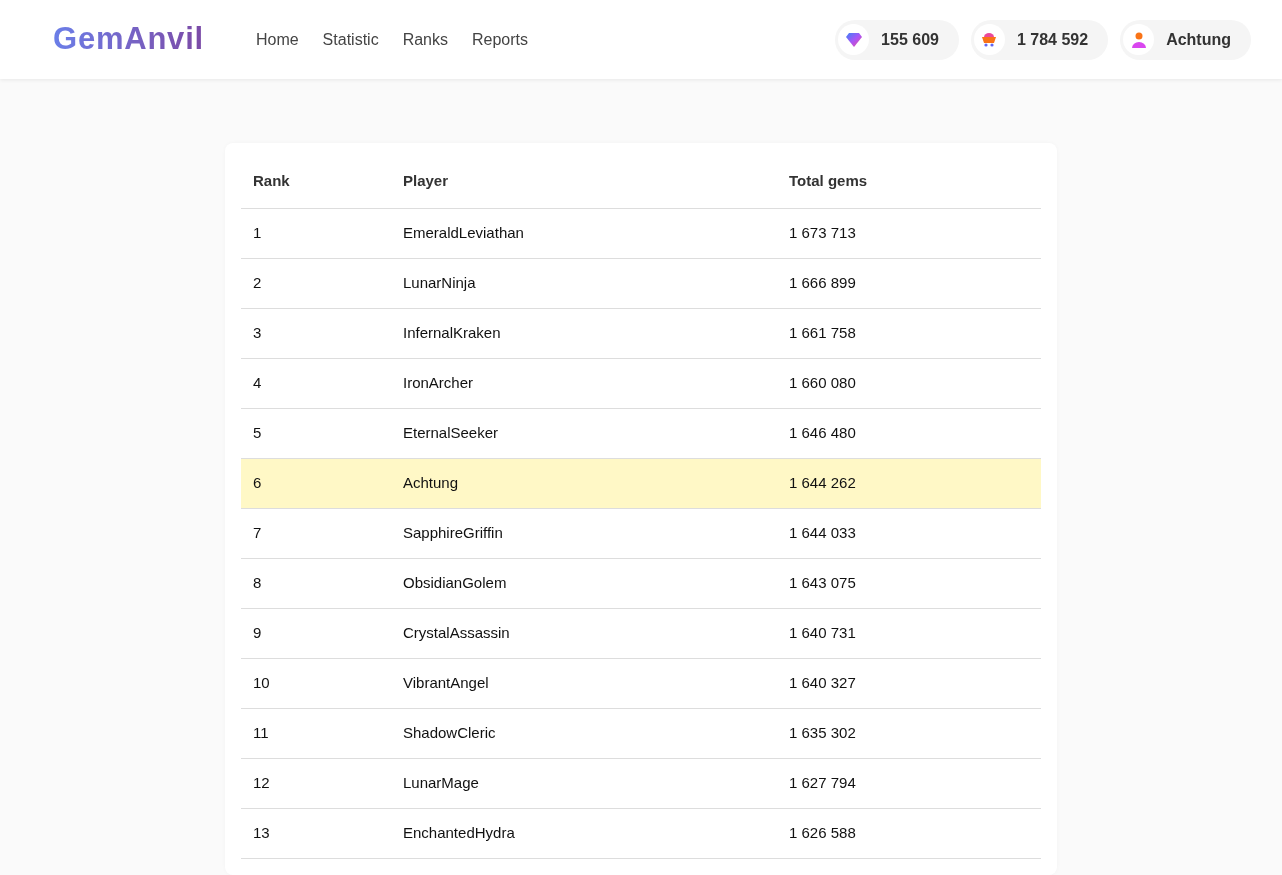 This screenshot has height=875, width=1282. What do you see at coordinates (316, 683) in the screenshot?
I see `table-cell: 10` at bounding box center [316, 683].